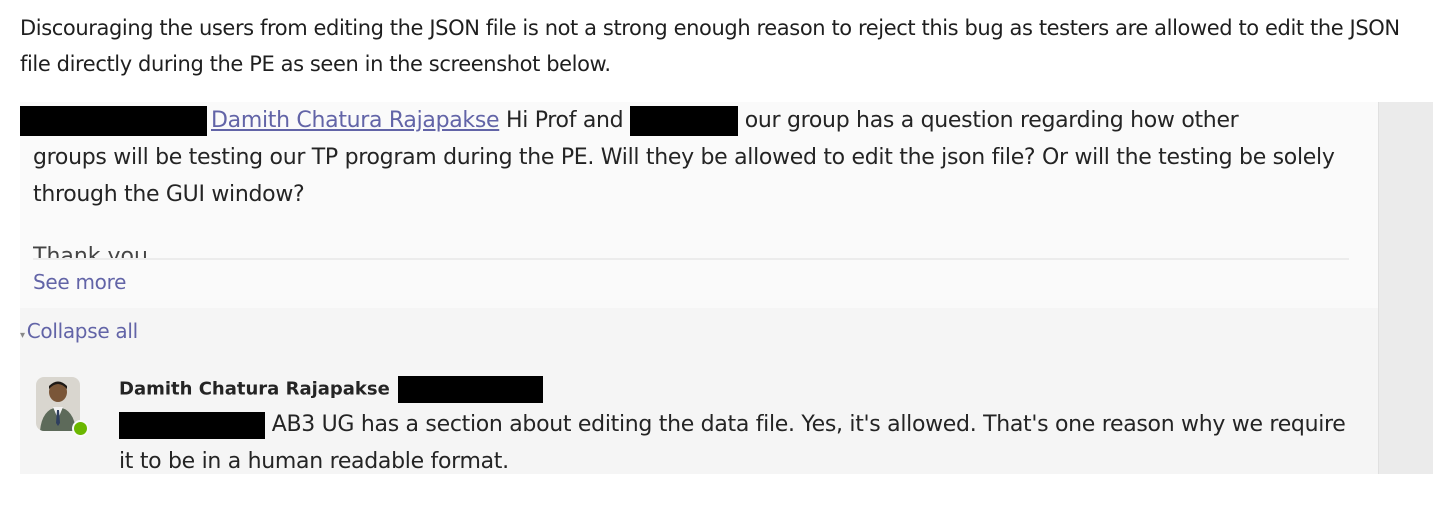  Describe the element at coordinates (691, 259) in the screenshot. I see `divider` at that location.